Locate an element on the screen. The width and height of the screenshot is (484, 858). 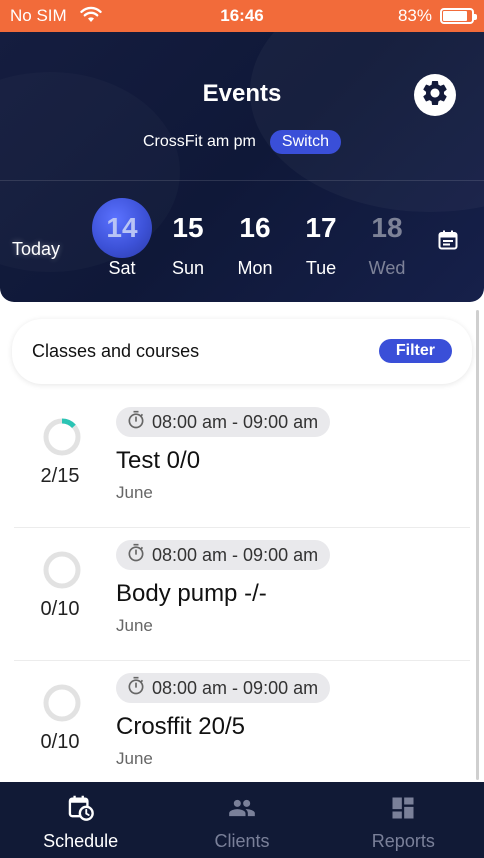
day-number: 18 is located at coordinates (387, 227).